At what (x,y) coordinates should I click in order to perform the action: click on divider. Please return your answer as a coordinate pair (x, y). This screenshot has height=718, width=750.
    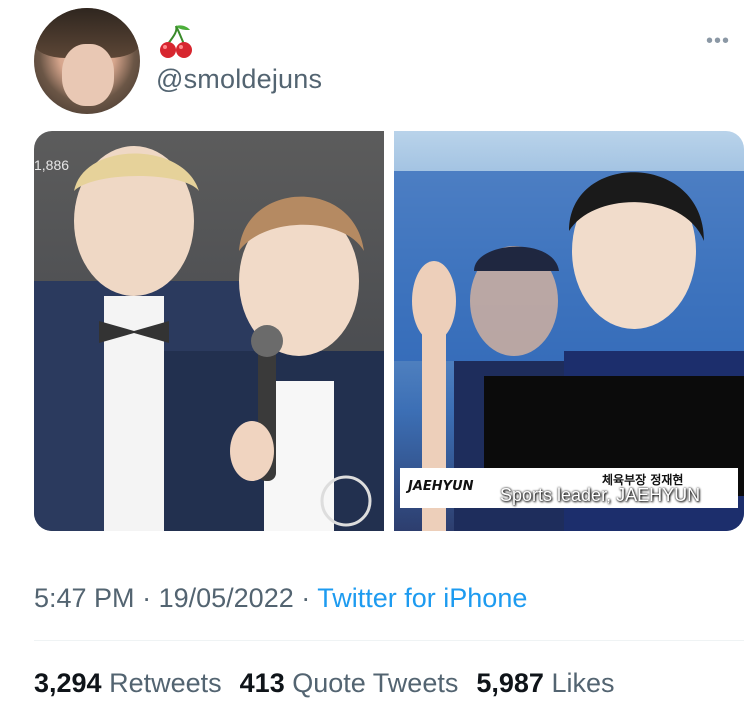
    Looking at the image, I should click on (389, 640).